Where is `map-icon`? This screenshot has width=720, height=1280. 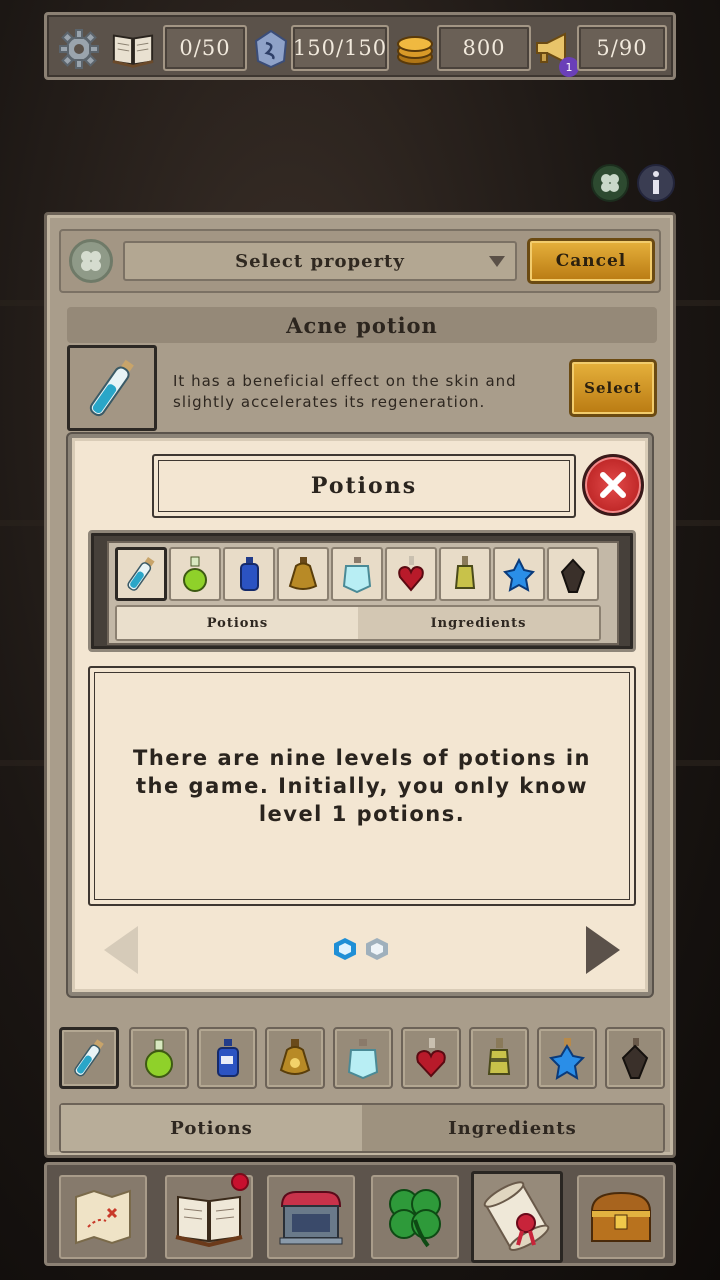
map-icon is located at coordinates (103, 1217).